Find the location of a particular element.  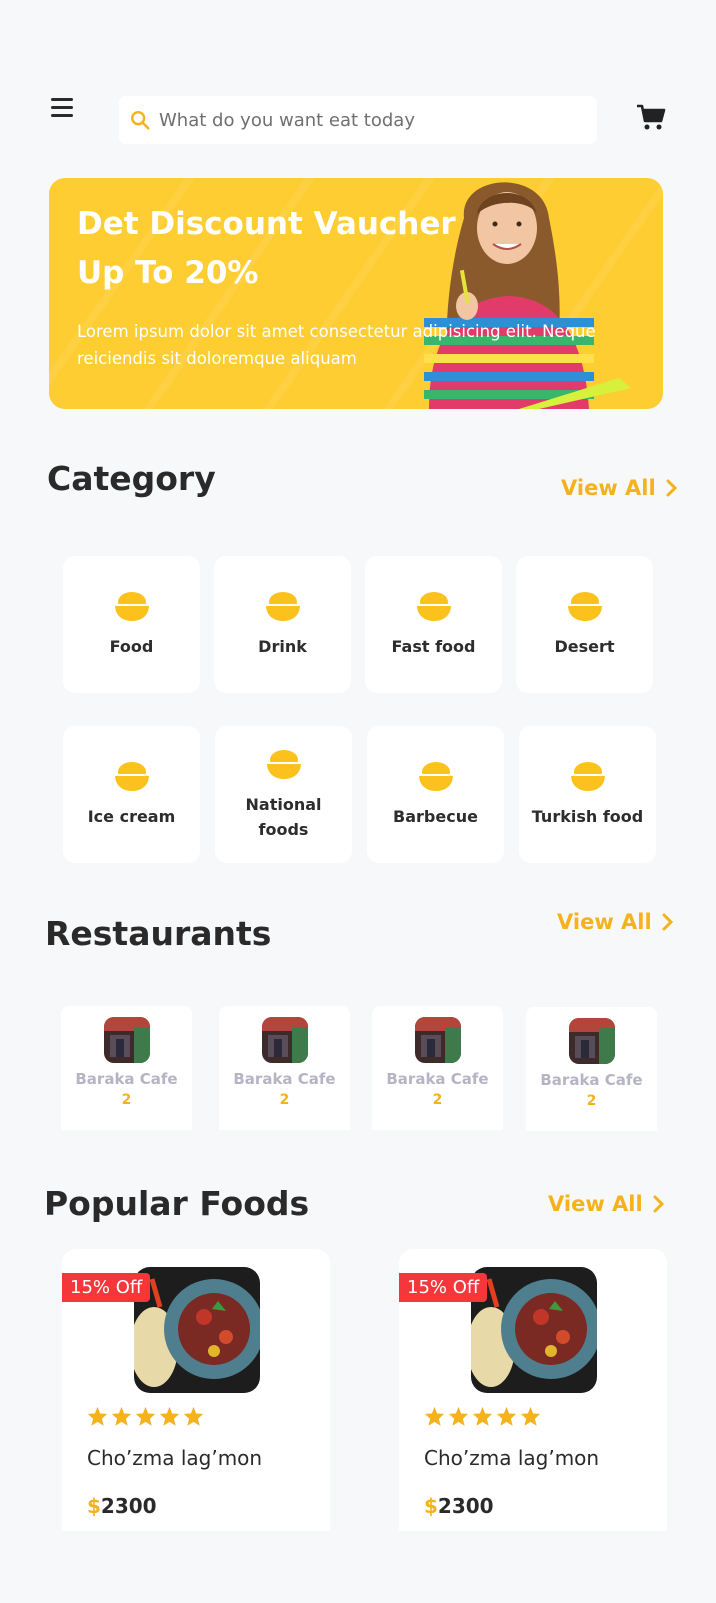

category-item-ice-cream: Ice cream is located at coordinates (131, 794).